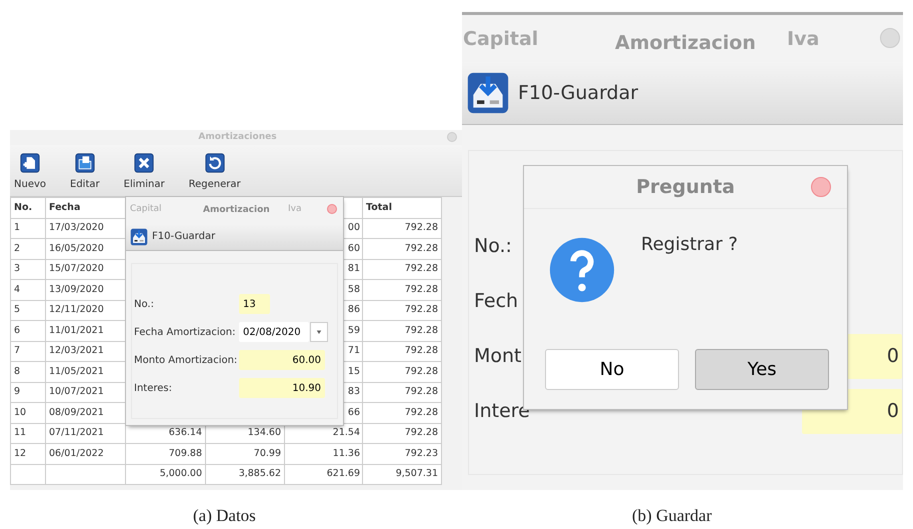 Image resolution: width=913 pixels, height=529 pixels. I want to click on field-label: Monto Amortizacion:, so click(186, 361).